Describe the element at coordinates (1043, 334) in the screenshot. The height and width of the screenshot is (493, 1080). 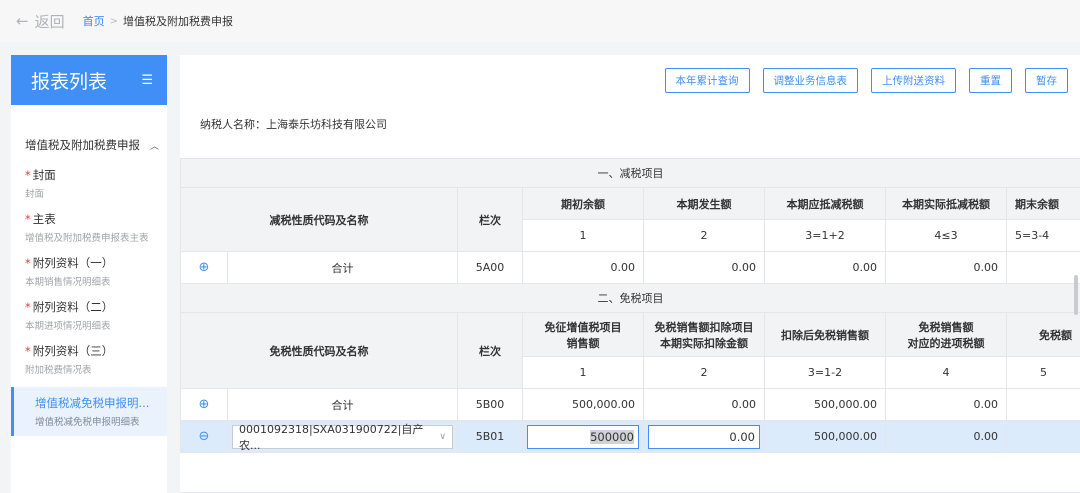
I see `column-header: 免税额` at that location.